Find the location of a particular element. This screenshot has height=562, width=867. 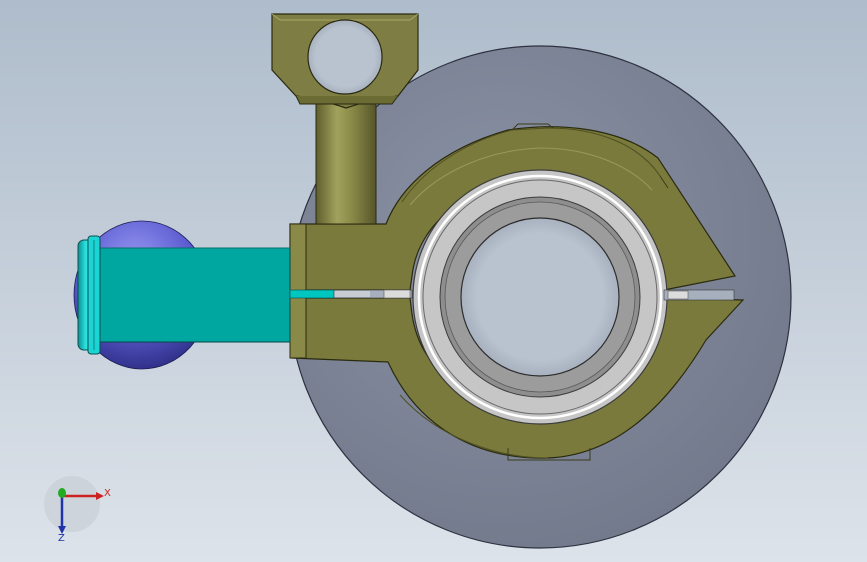

triad-shadow is located at coordinates (72, 504).